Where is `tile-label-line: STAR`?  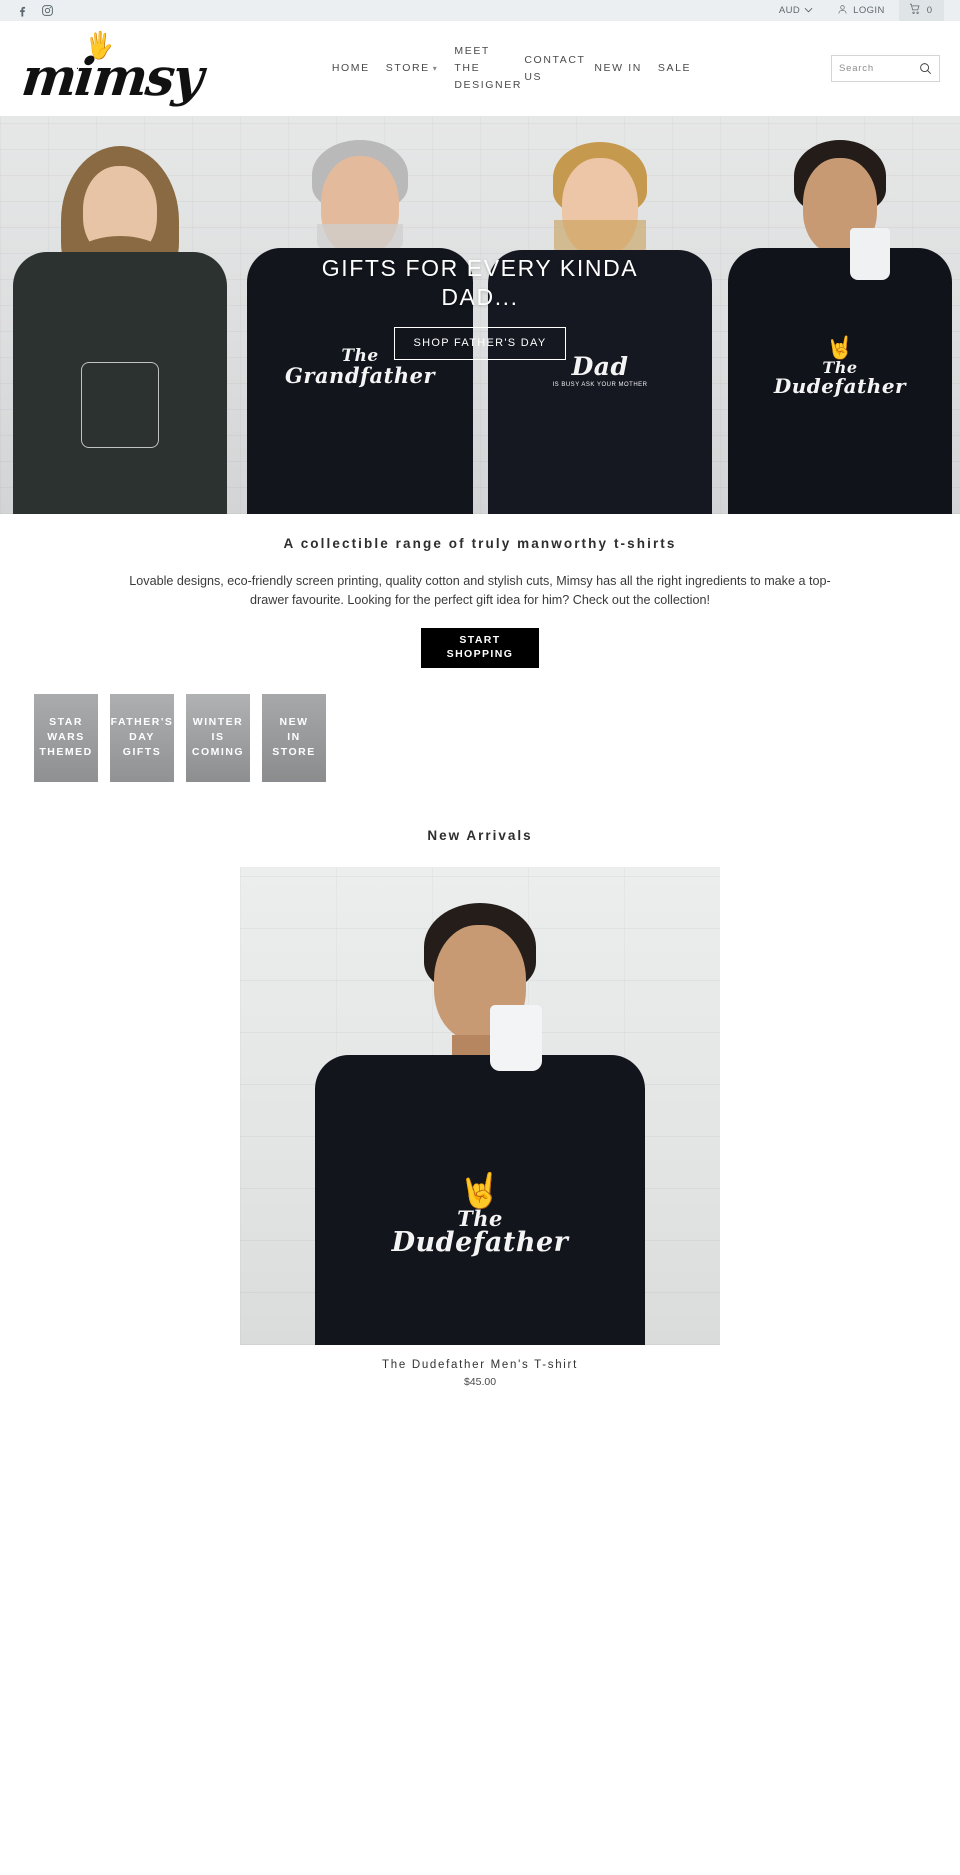 tile-label-line: STAR is located at coordinates (66, 721).